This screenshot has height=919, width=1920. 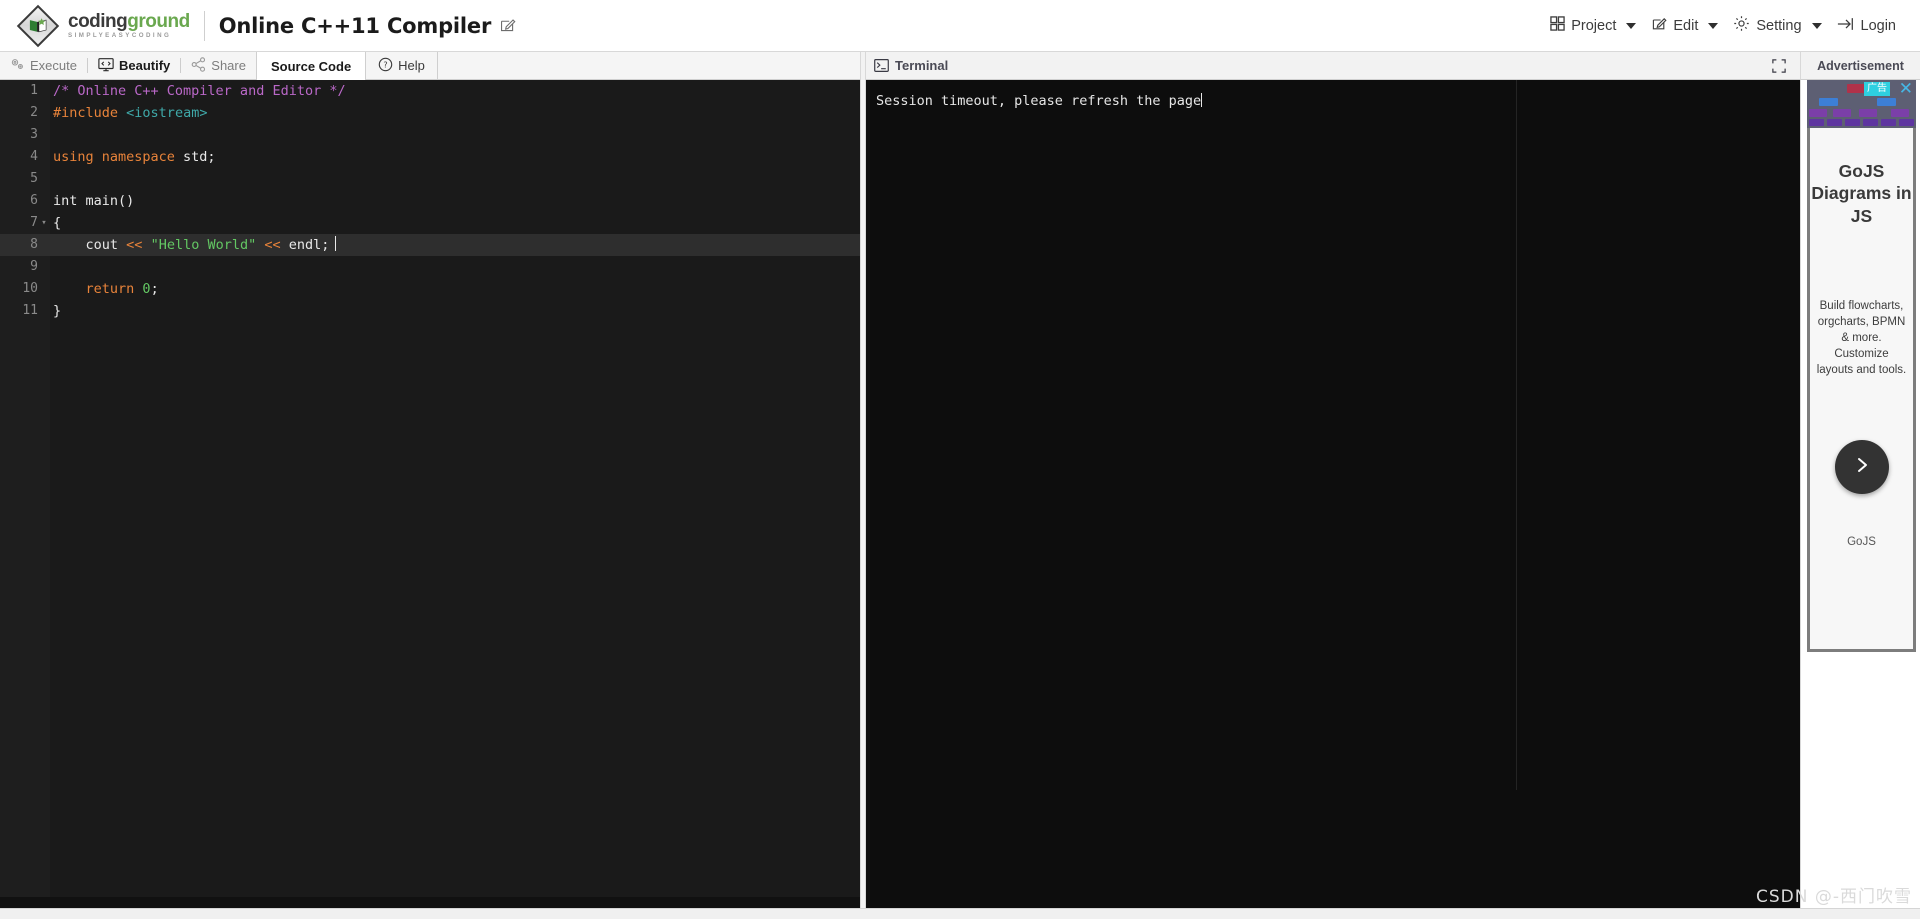 I want to click on close-icon: ✕, so click(x=1906, y=89).